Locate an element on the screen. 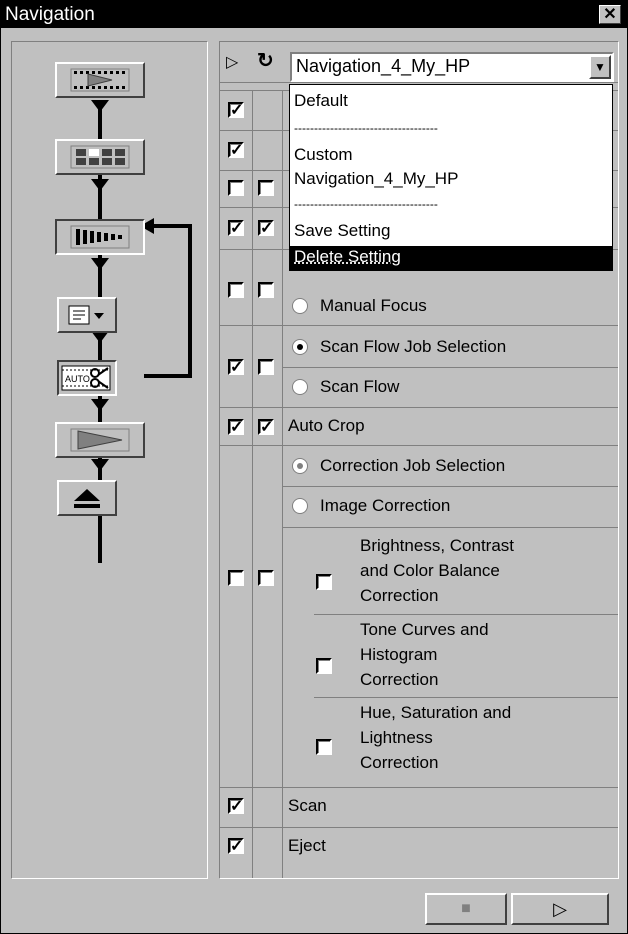 The width and height of the screenshot is (628, 934). job-select-button is located at coordinates (87, 315).